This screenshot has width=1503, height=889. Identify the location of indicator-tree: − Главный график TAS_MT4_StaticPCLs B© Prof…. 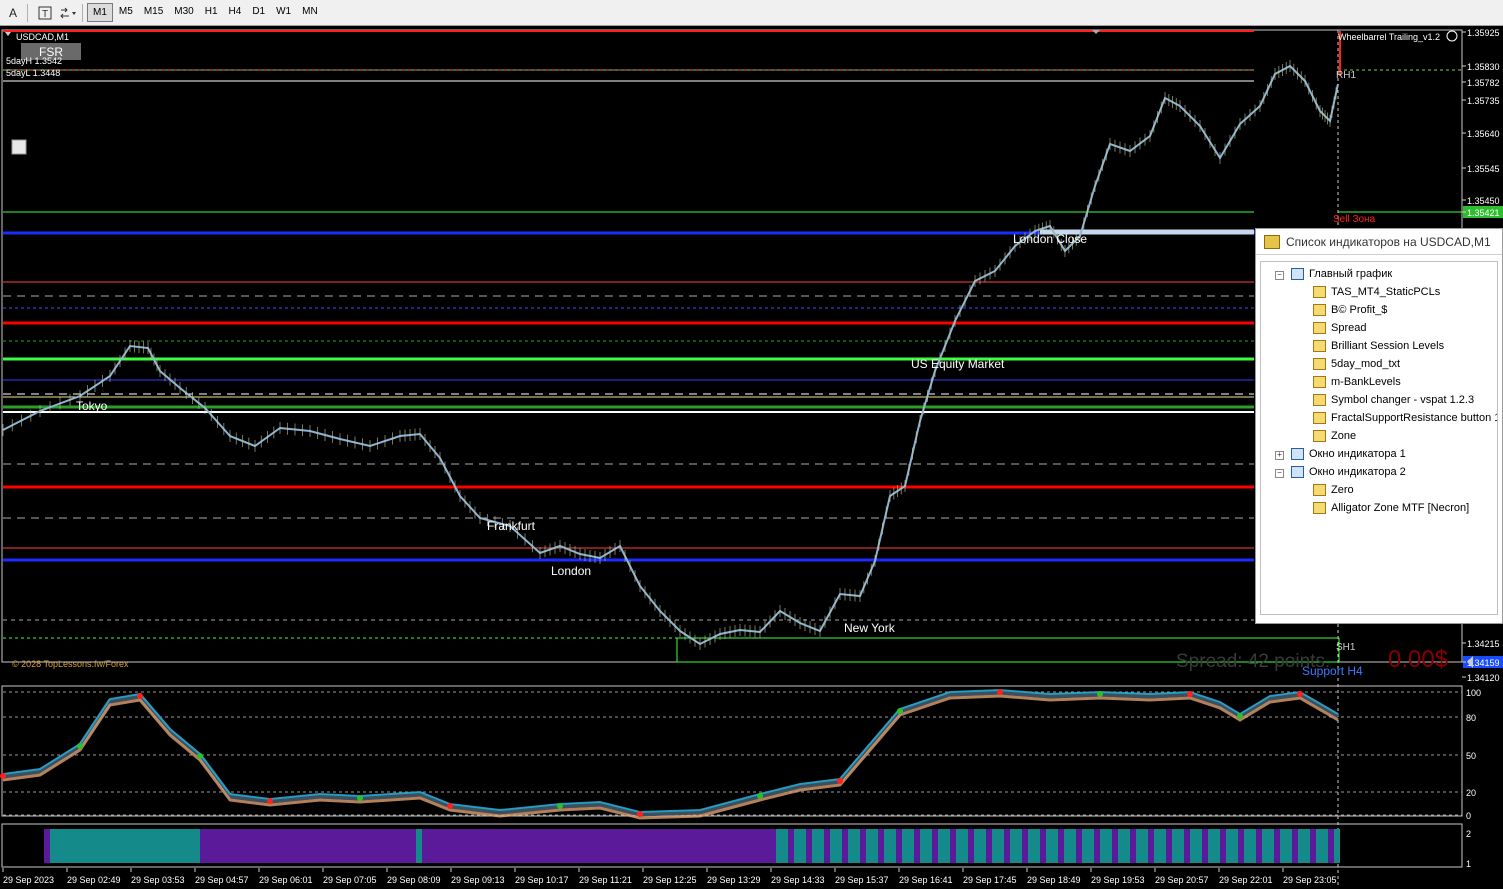
(1379, 438).